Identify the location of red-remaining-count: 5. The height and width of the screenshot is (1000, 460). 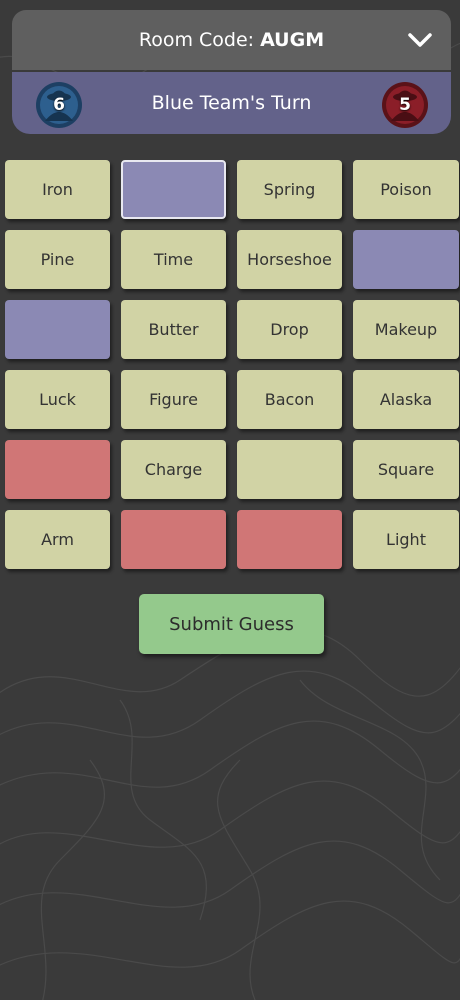
(405, 105).